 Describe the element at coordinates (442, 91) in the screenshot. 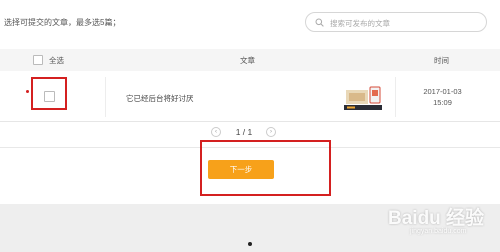

I see `row-date: 2017-01-03` at that location.